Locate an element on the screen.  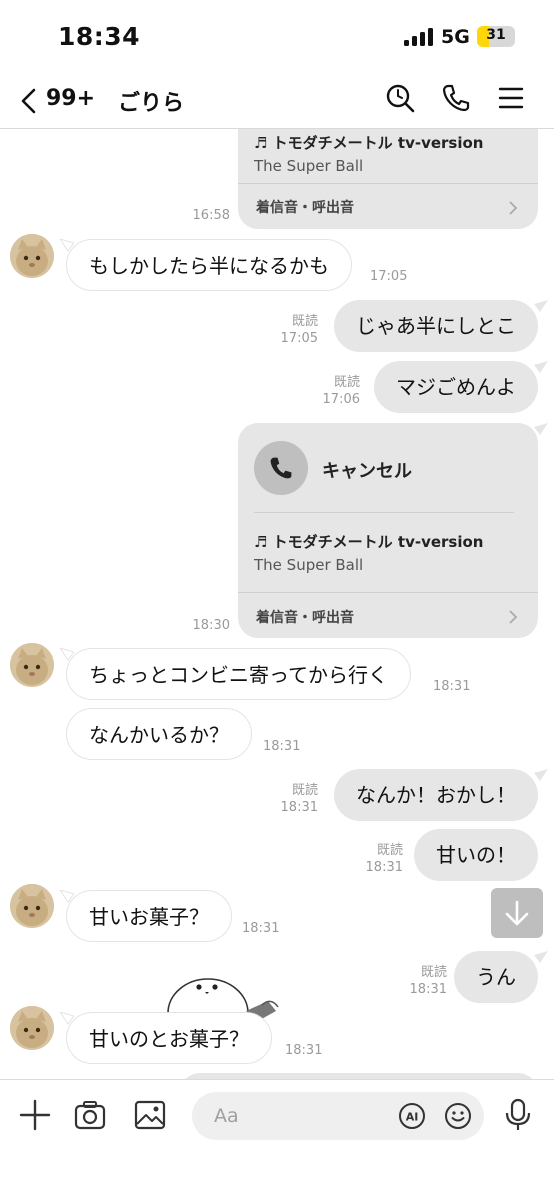
message-bubble-outgoing: 甘いの！ is located at coordinates (476, 855).